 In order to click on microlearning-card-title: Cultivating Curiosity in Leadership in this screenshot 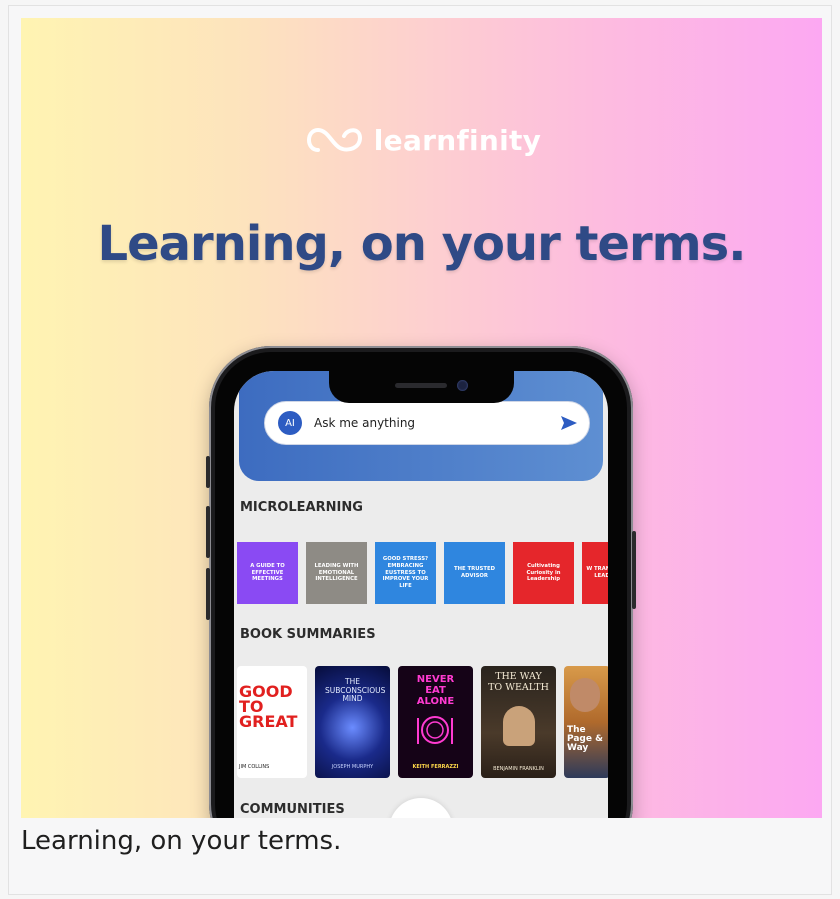, I will do `click(543, 572)`.